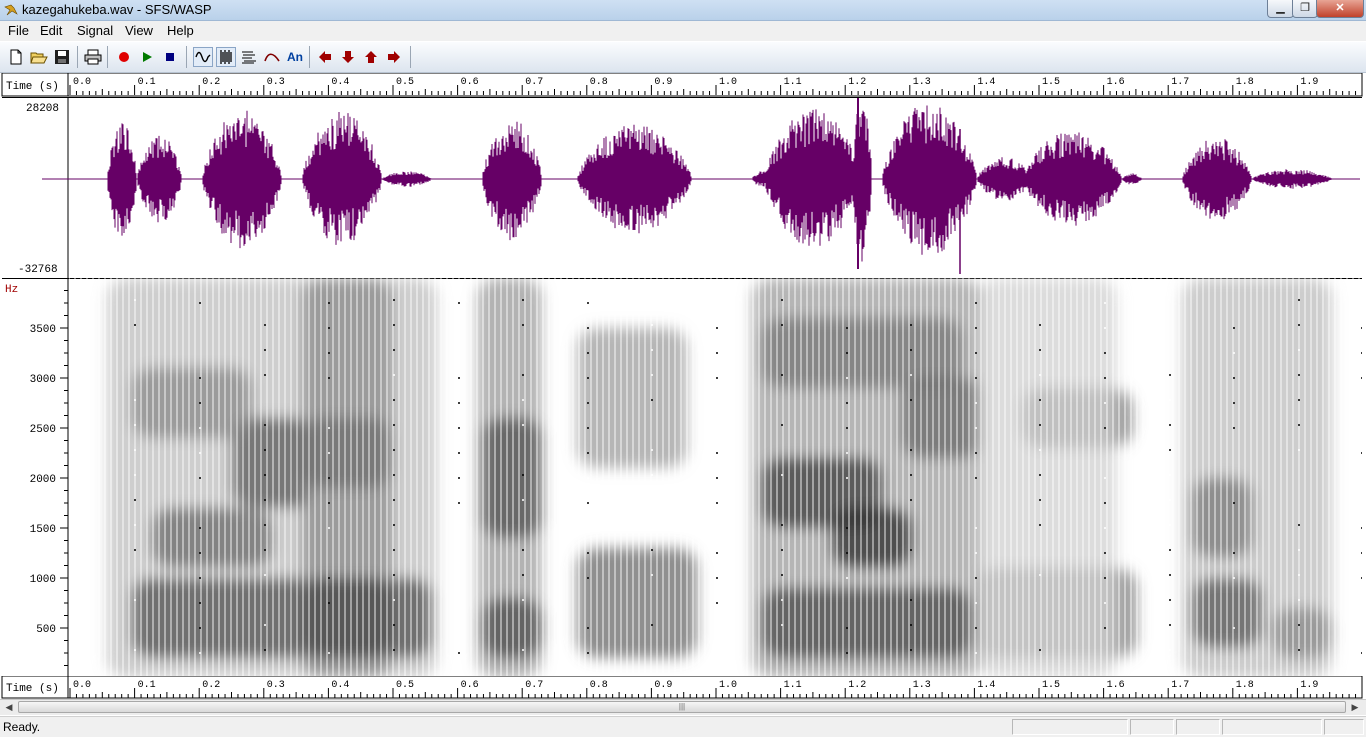  What do you see at coordinates (1340, 9) in the screenshot?
I see `close-button: ✕` at bounding box center [1340, 9].